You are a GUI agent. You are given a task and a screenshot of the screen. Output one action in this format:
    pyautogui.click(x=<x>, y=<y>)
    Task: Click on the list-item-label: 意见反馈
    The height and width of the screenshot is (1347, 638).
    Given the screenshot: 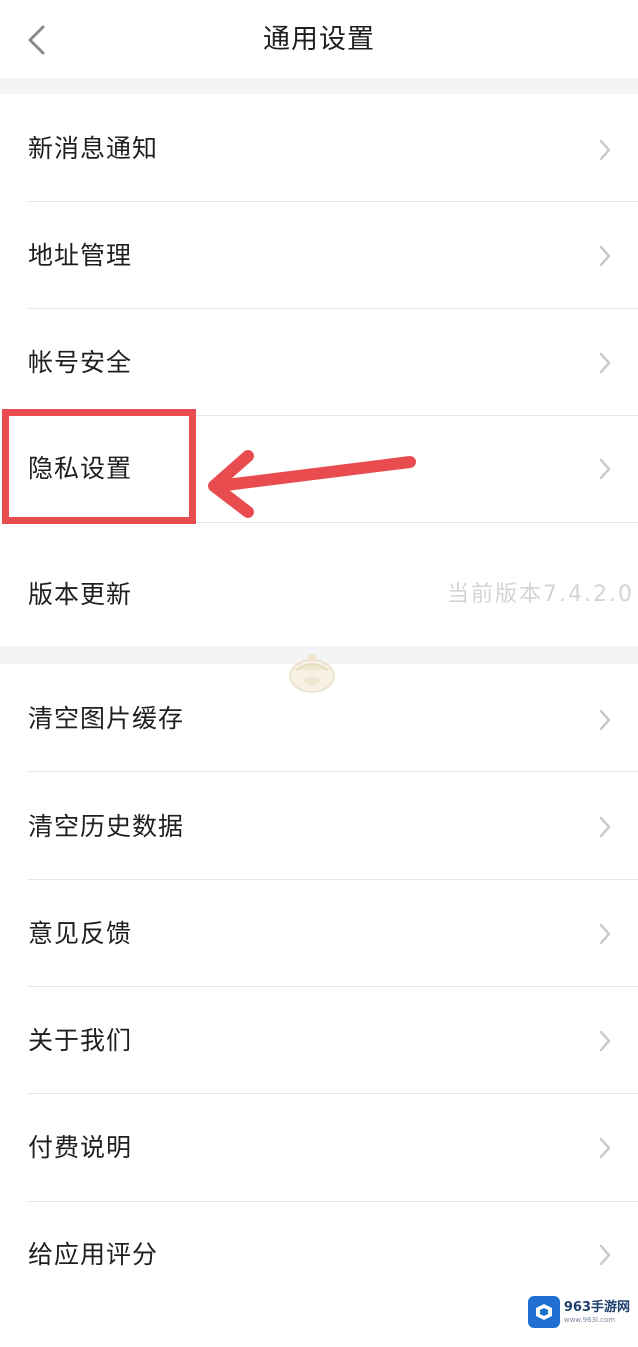 What is the action you would take?
    pyautogui.click(x=80, y=933)
    